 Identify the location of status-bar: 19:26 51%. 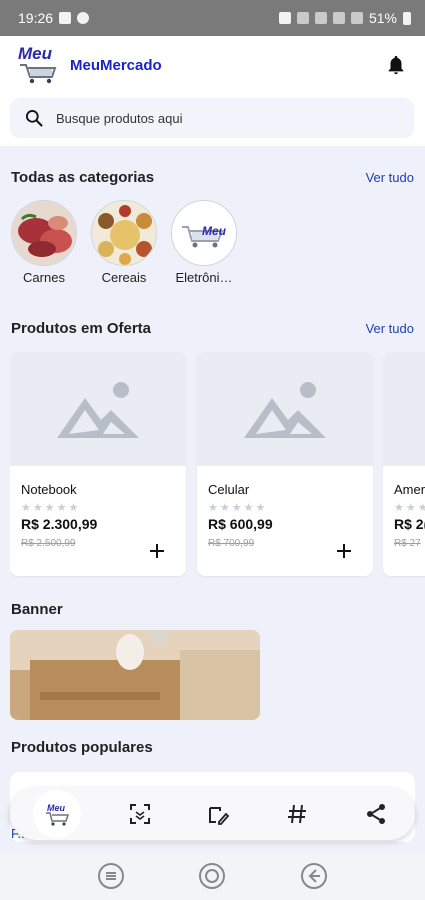
(212, 18).